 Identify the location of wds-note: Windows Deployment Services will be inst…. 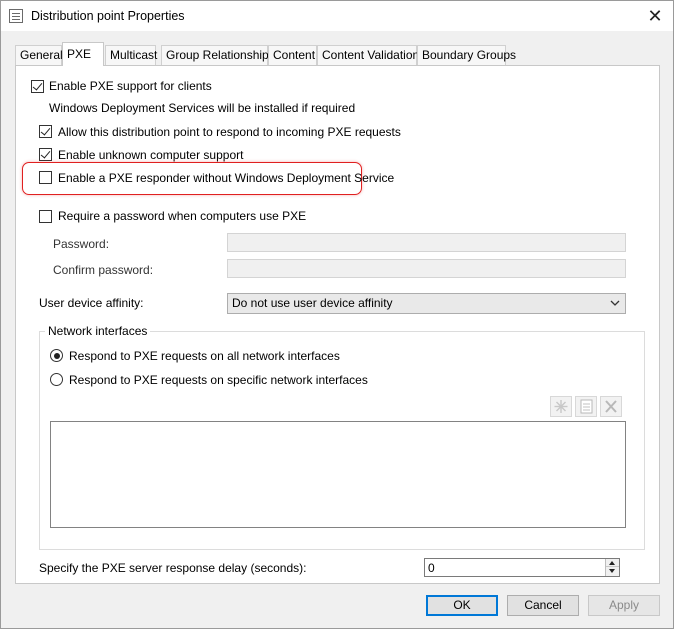
(202, 108).